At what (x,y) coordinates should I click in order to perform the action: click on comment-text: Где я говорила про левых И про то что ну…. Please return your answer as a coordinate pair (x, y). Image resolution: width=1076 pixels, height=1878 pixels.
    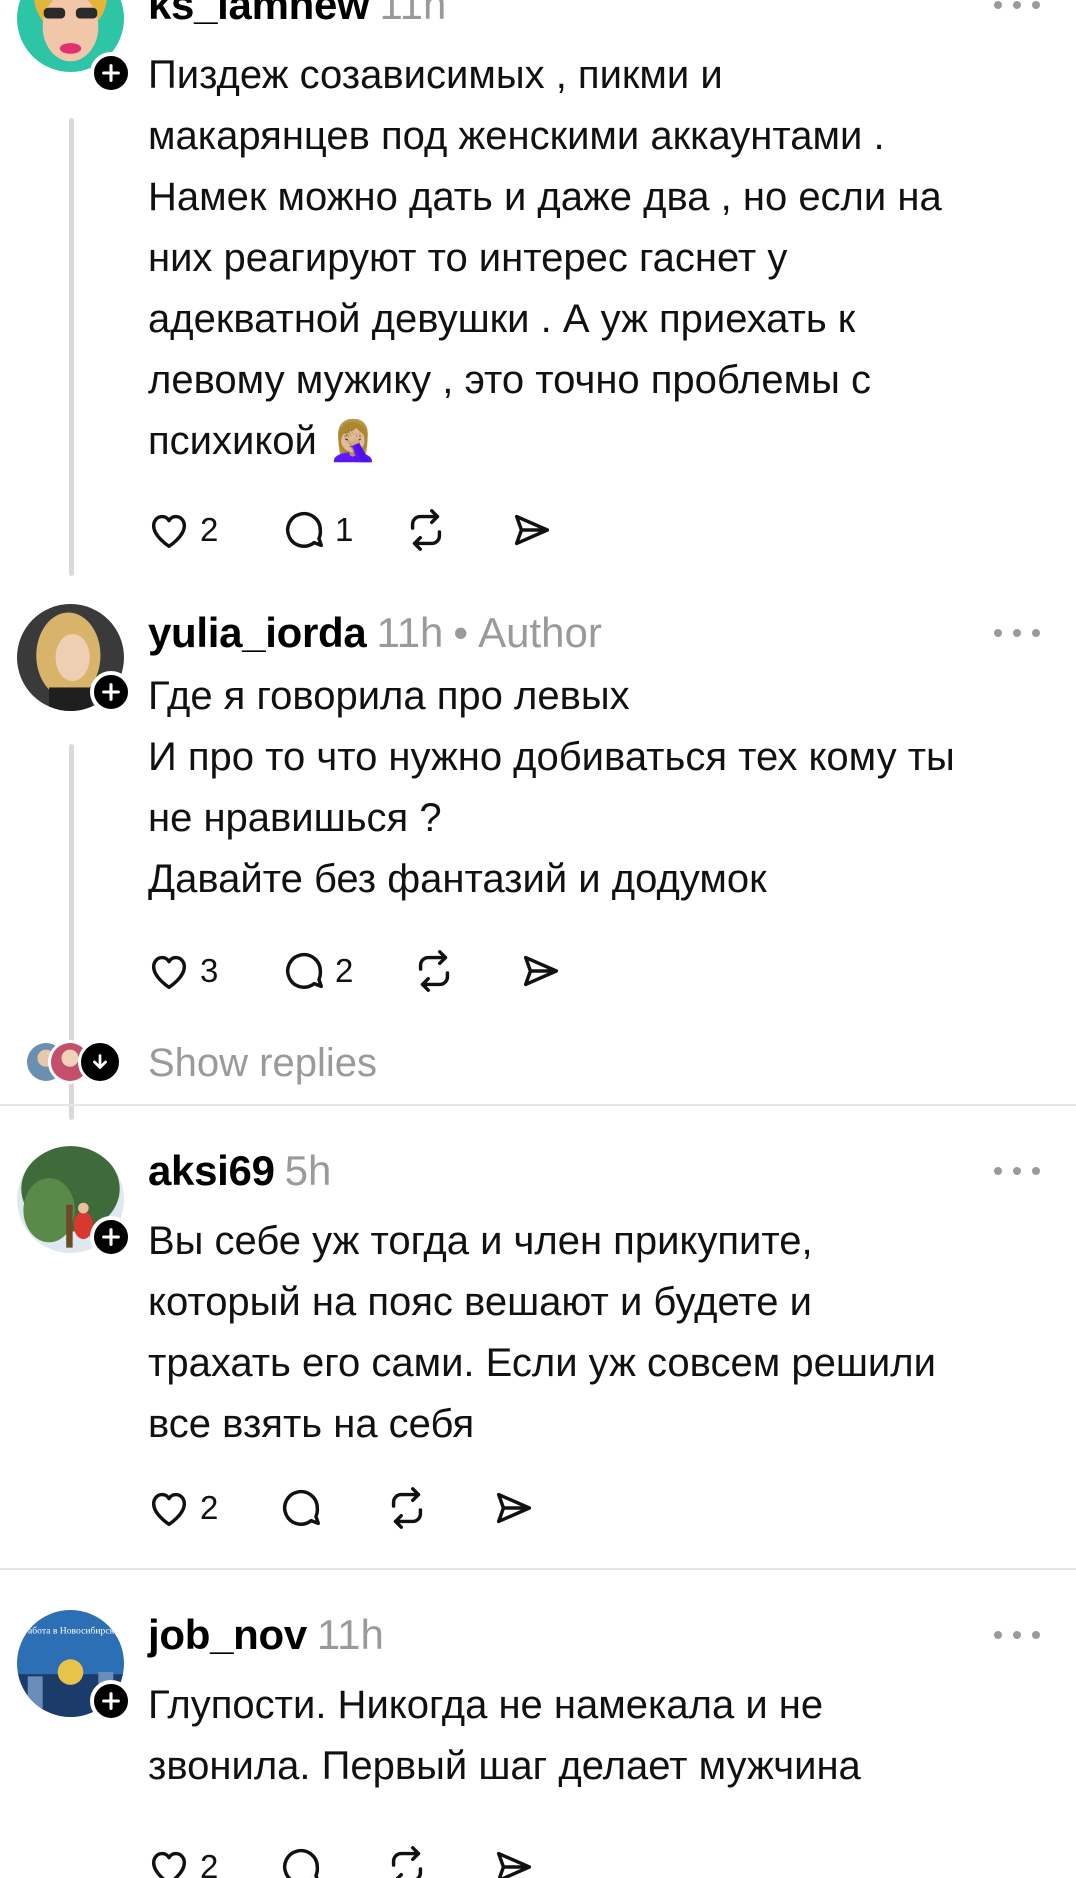
    Looking at the image, I should click on (551, 787).